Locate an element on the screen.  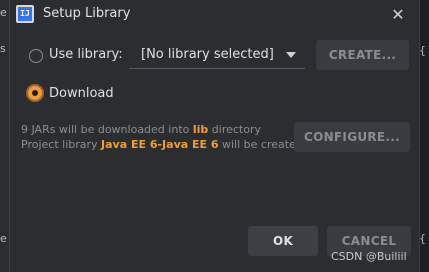
library-name: Java EE 6-Java EE 6 is located at coordinates (160, 144).